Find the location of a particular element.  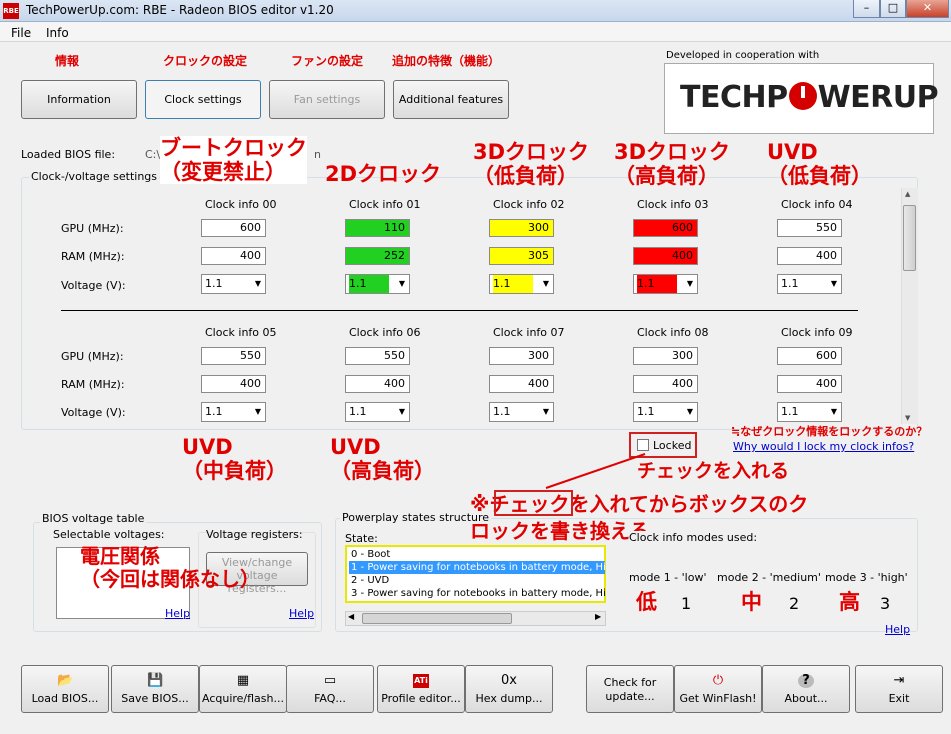

close-button: ✕ is located at coordinates (927, 9).